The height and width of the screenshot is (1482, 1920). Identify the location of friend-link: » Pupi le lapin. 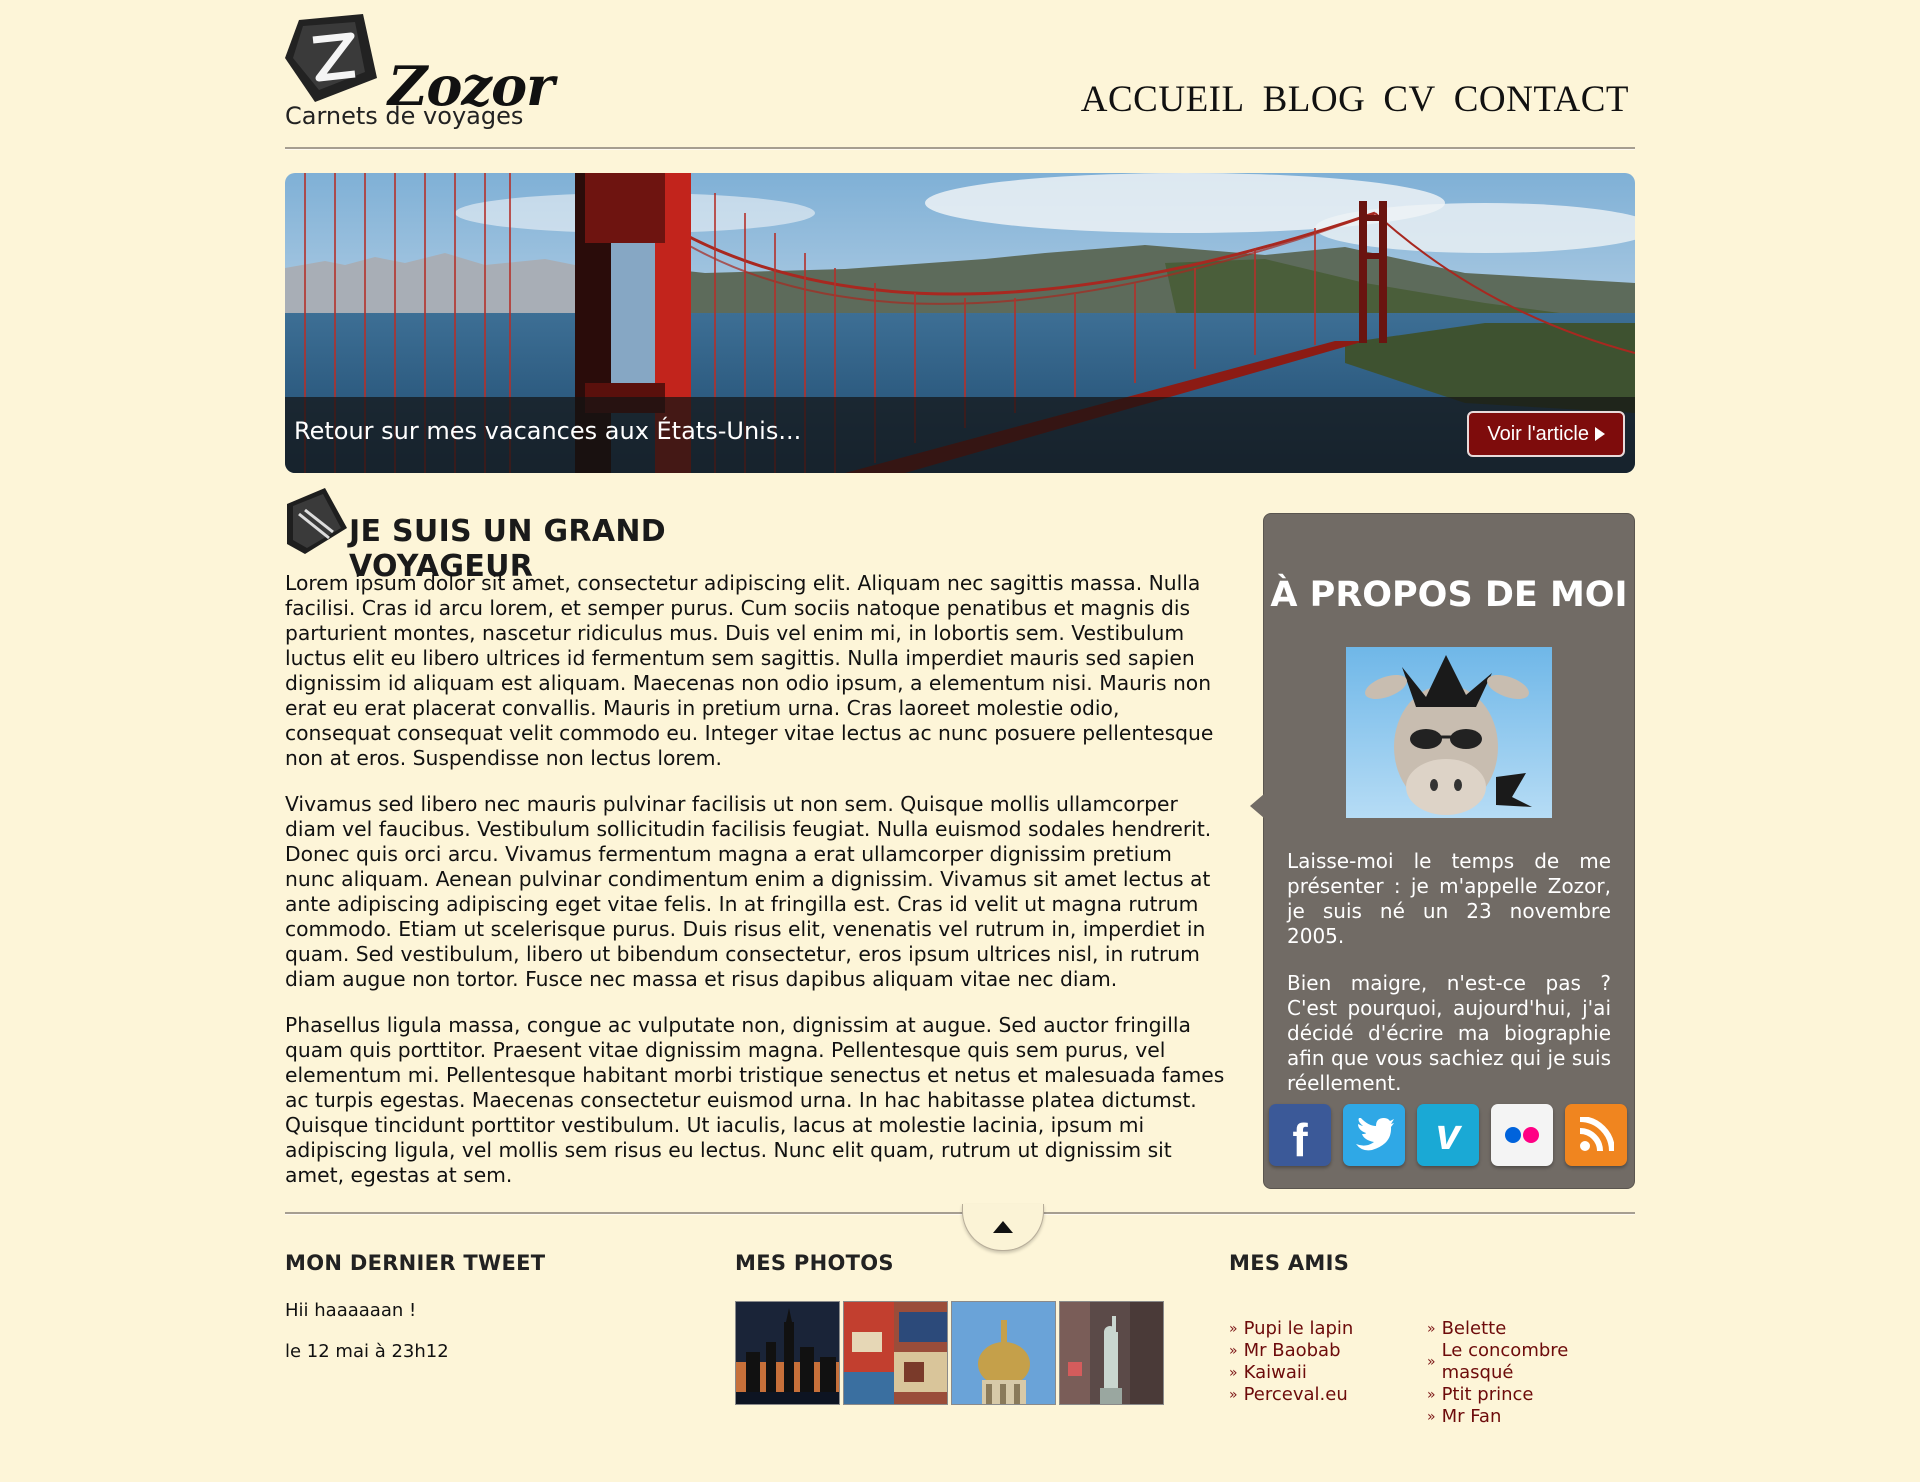
(1291, 1329).